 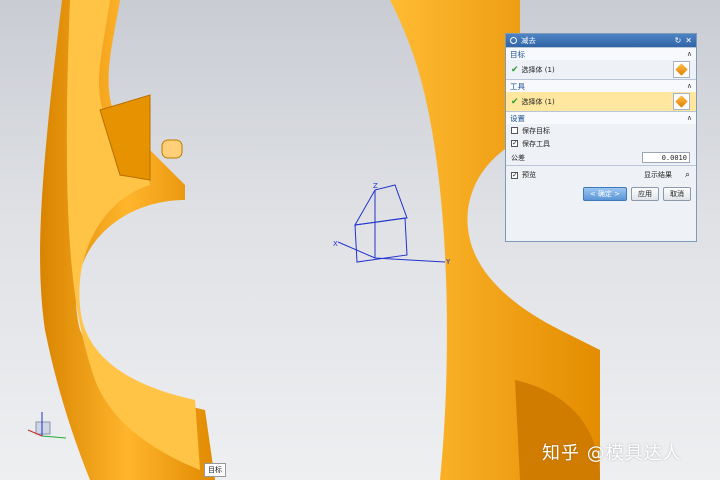 I want to click on reset-icon: ↻, so click(x=678, y=40).